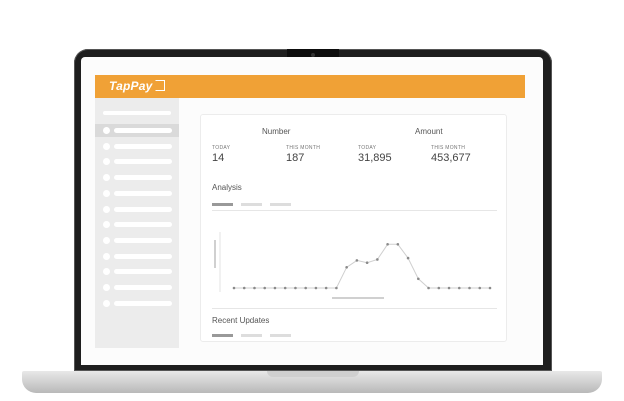 Image resolution: width=624 pixels, height=401 pixels. I want to click on y-scroll-handle, so click(215, 254).